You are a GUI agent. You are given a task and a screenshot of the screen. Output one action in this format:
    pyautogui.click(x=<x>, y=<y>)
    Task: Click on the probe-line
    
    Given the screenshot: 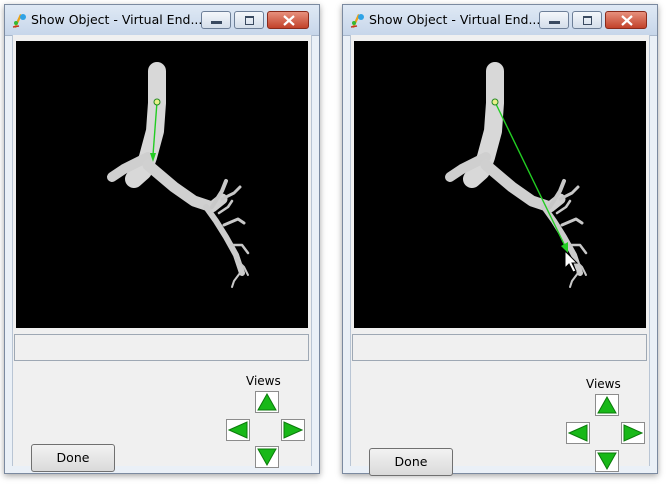 What is the action you would take?
    pyautogui.click(x=530, y=174)
    